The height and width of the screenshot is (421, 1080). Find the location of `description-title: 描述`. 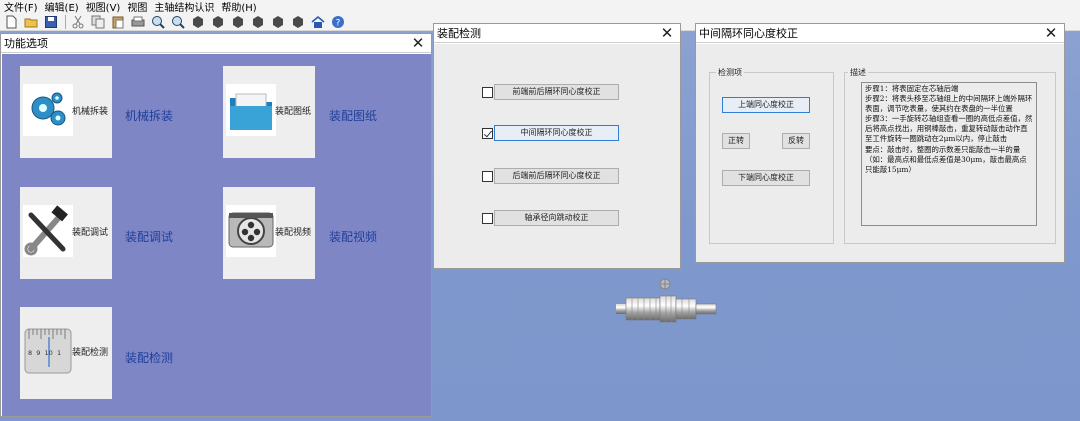

description-title: 描述 is located at coordinates (858, 72).